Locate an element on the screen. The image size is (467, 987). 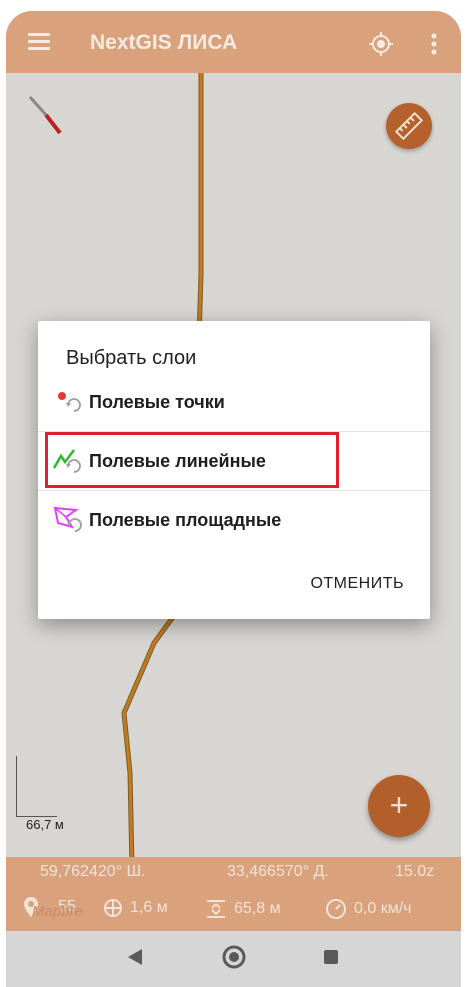
gps-locate-icon is located at coordinates (381, 44).